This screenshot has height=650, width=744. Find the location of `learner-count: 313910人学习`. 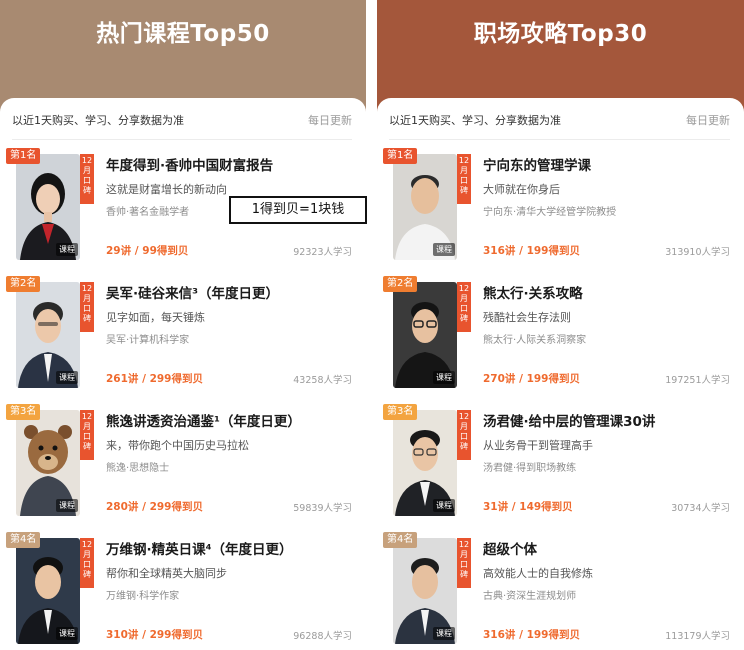

learner-count: 313910人学习 is located at coordinates (697, 252).